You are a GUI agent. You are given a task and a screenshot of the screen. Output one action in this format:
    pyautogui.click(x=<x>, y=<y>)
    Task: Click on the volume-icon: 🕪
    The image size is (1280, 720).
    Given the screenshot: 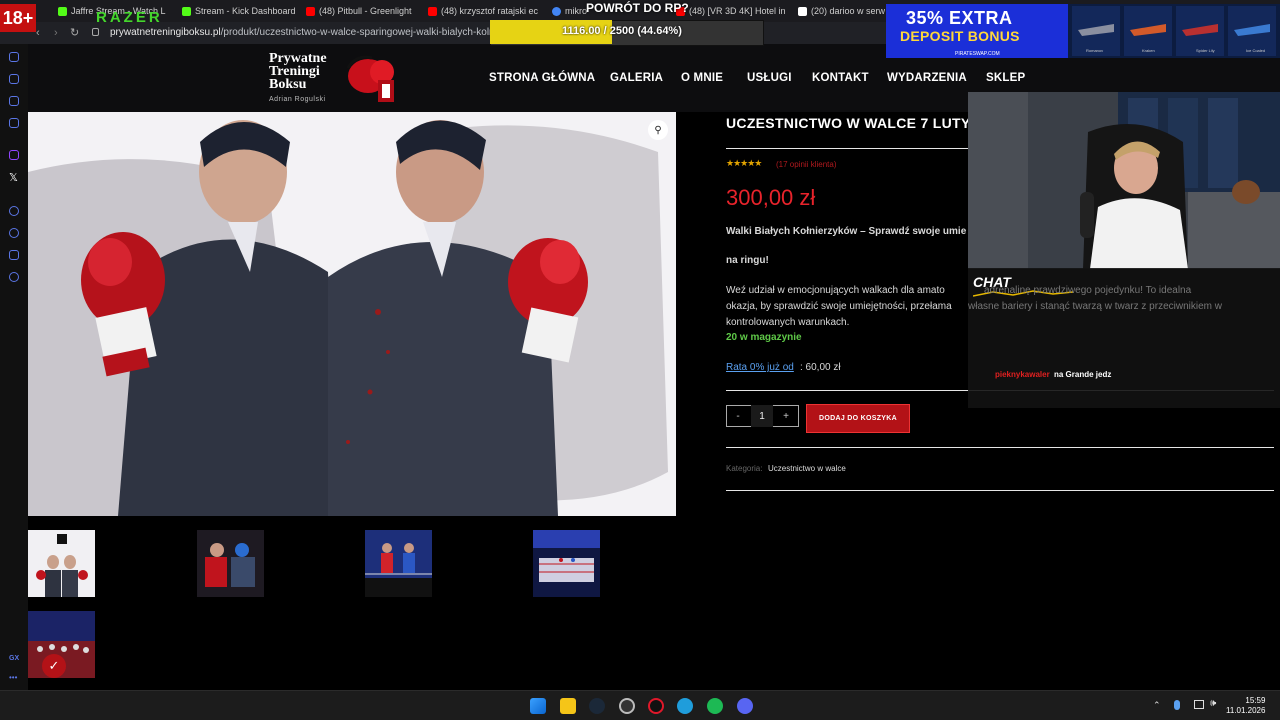 What is the action you would take?
    pyautogui.click(x=1213, y=703)
    